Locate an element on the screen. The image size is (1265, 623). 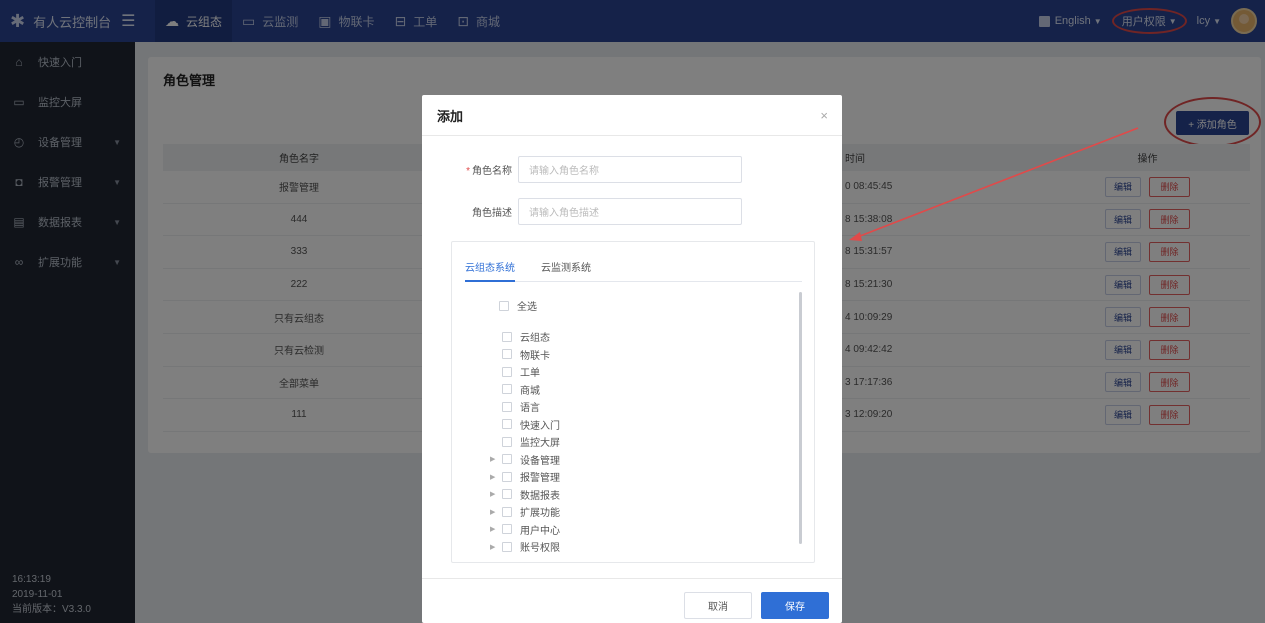
tree-node-label: 云组态 is located at coordinates (535, 339).